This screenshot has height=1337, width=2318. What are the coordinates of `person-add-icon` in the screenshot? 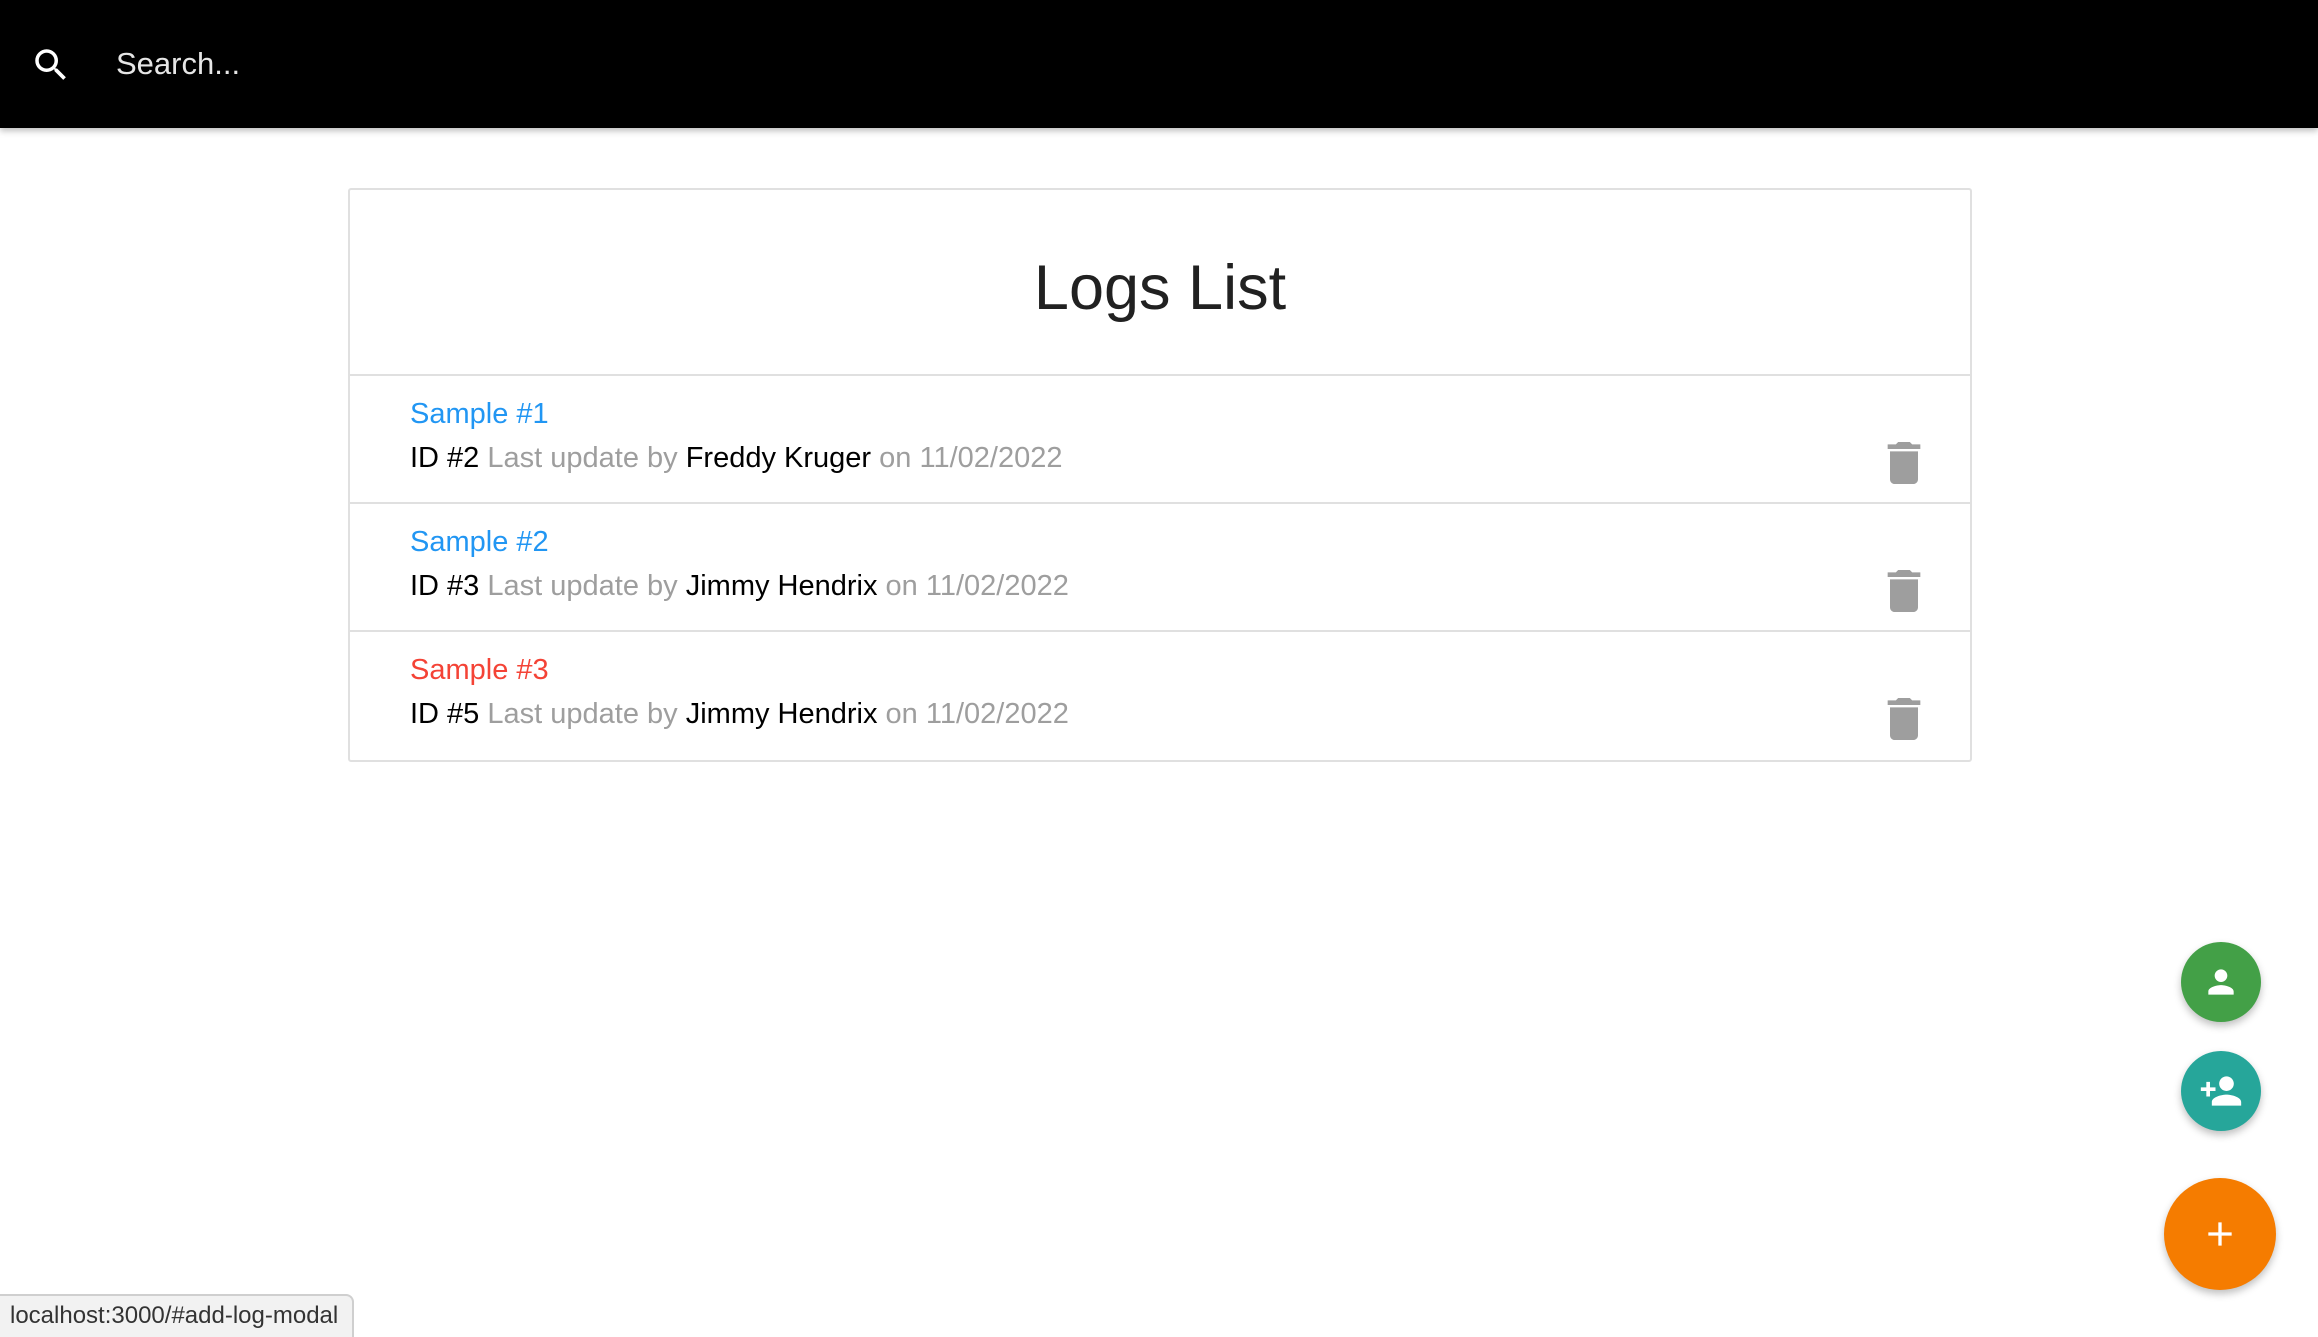 It's located at (2221, 1091).